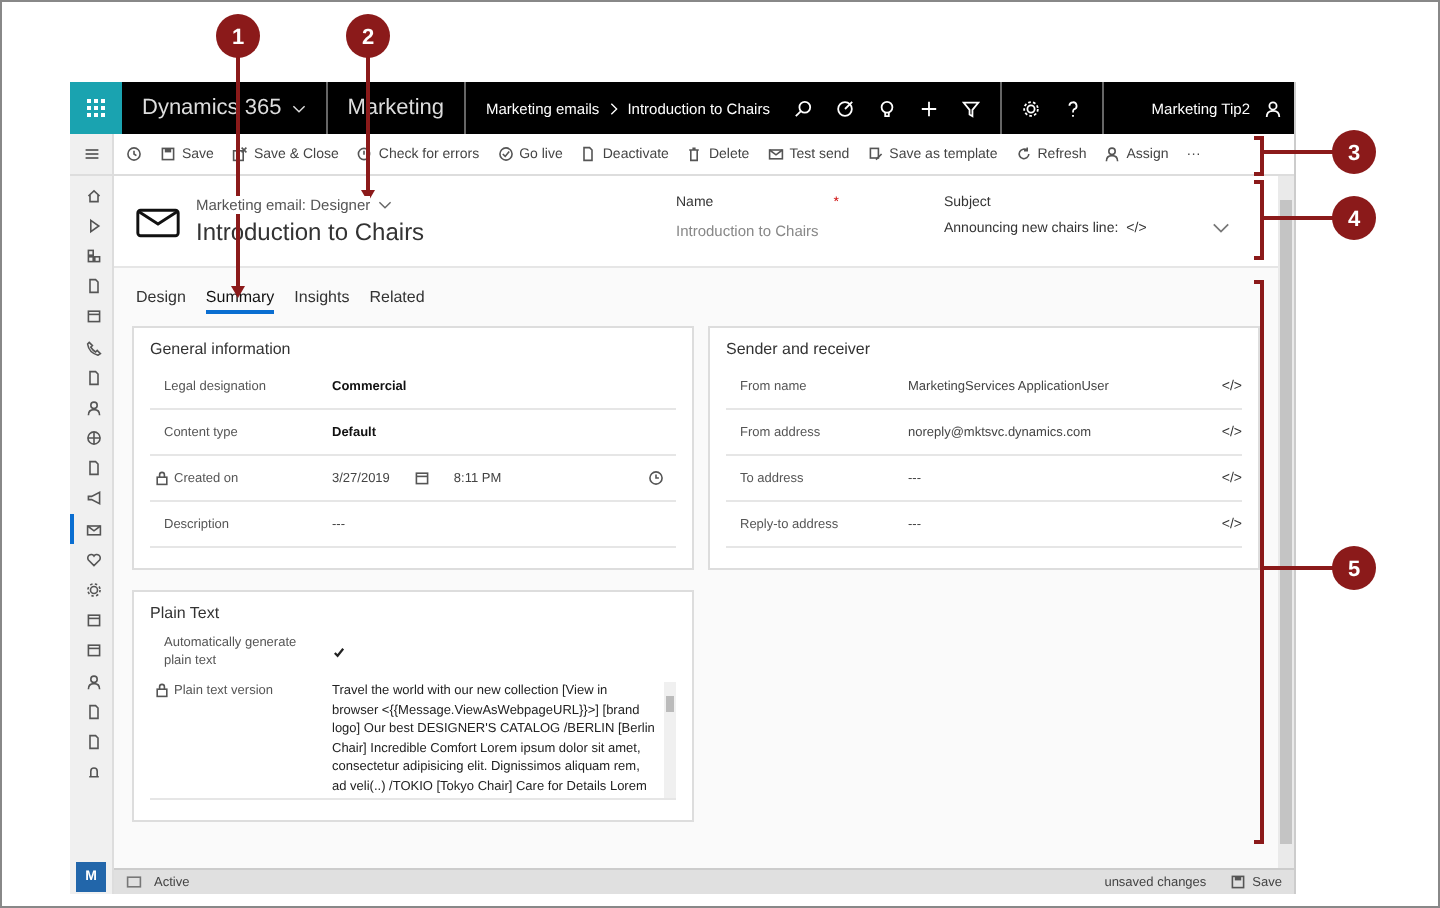  I want to click on gear-icon, so click(93, 590).